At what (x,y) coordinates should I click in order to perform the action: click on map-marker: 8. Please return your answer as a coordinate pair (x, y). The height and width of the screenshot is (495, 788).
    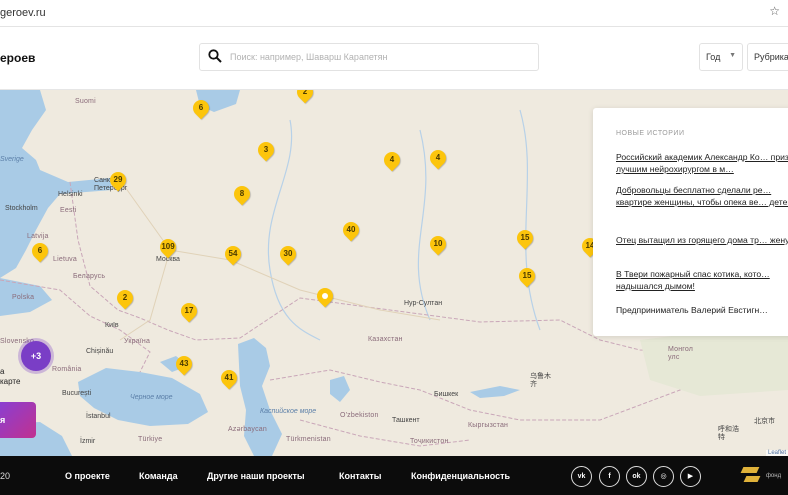
    Looking at the image, I should click on (242, 195).